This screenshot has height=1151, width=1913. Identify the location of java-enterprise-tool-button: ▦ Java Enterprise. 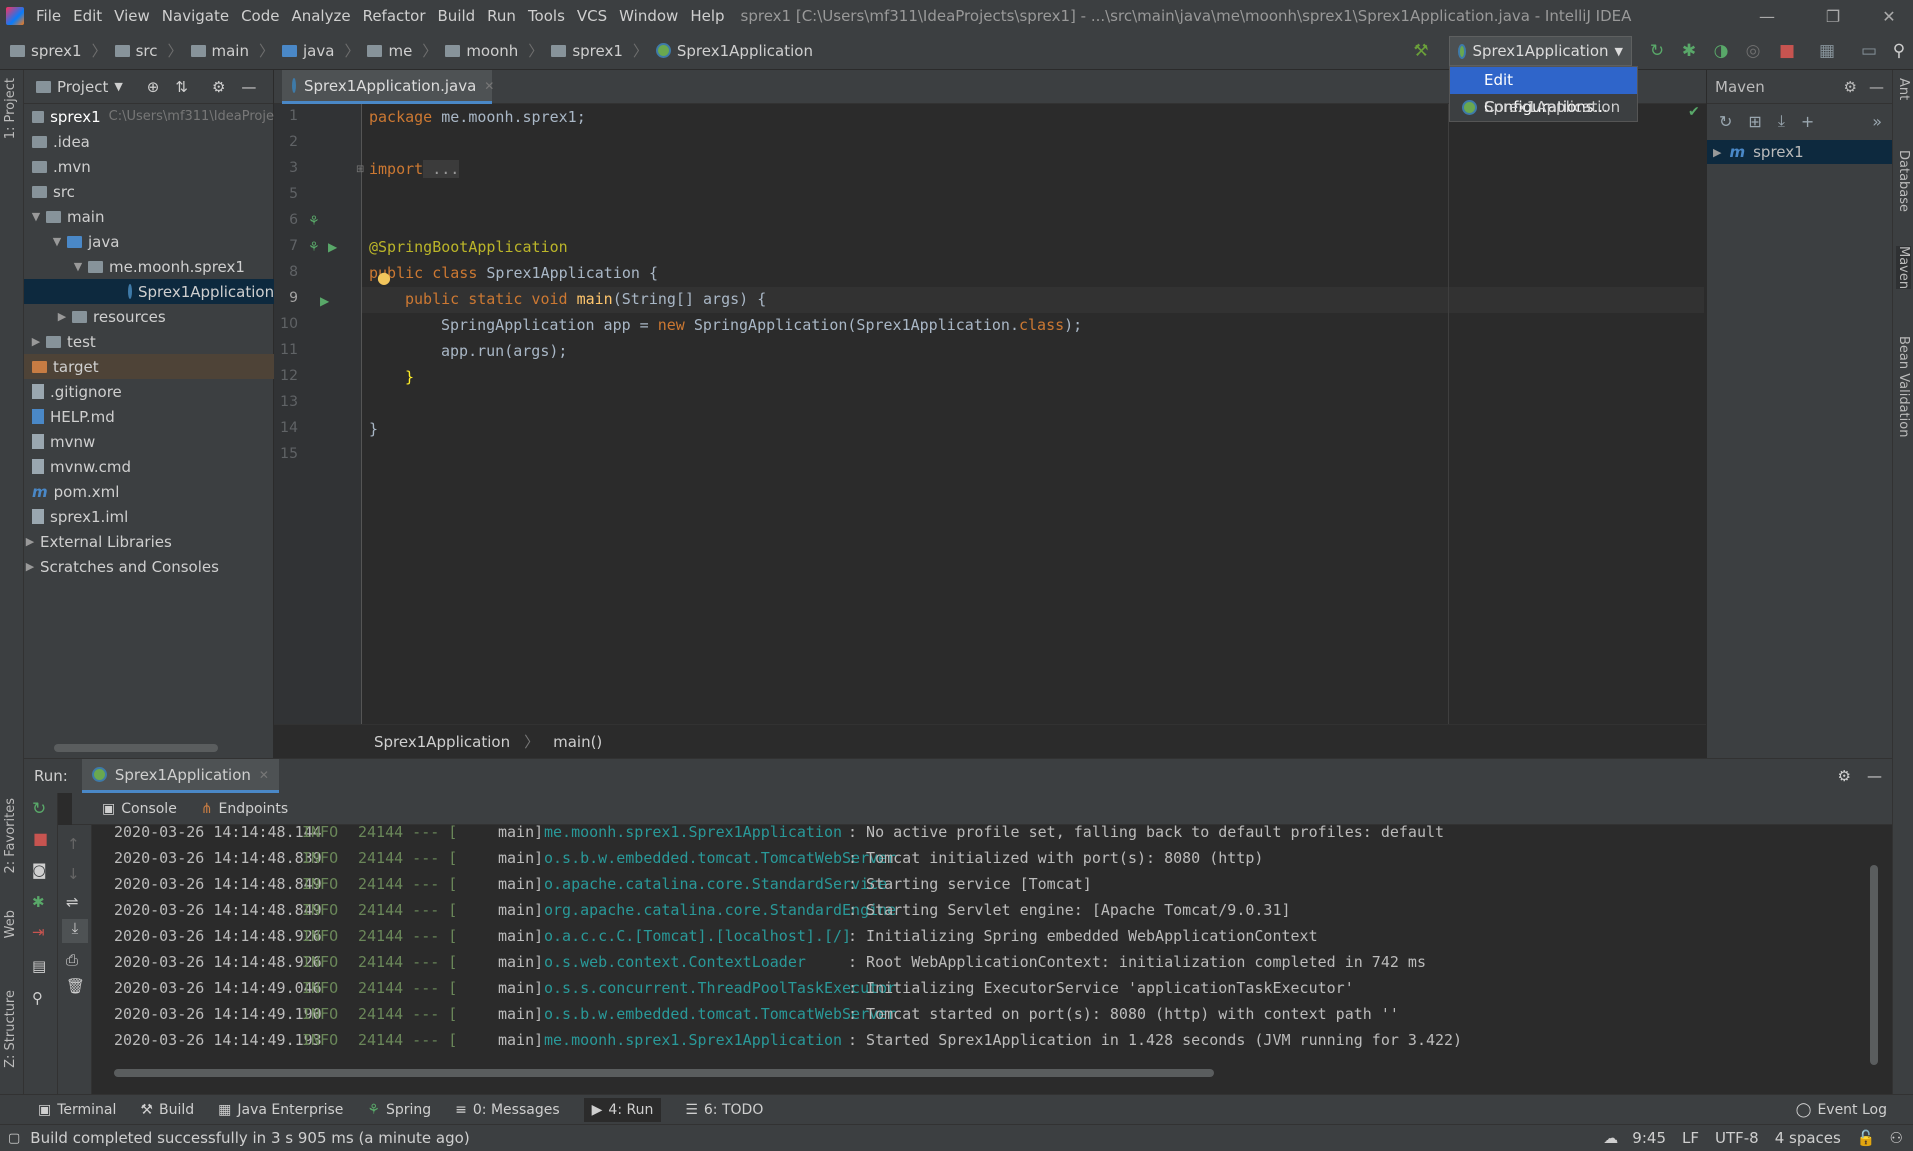
(280, 1110).